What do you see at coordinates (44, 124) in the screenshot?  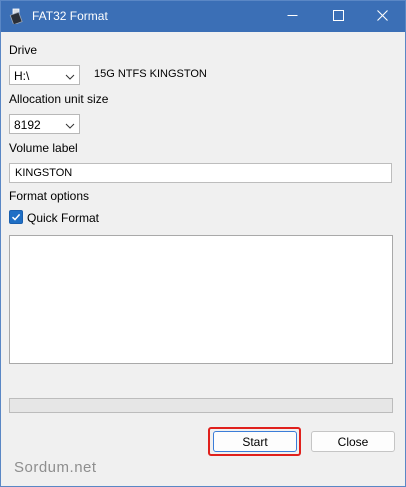 I see `allocation-select: 8192` at bounding box center [44, 124].